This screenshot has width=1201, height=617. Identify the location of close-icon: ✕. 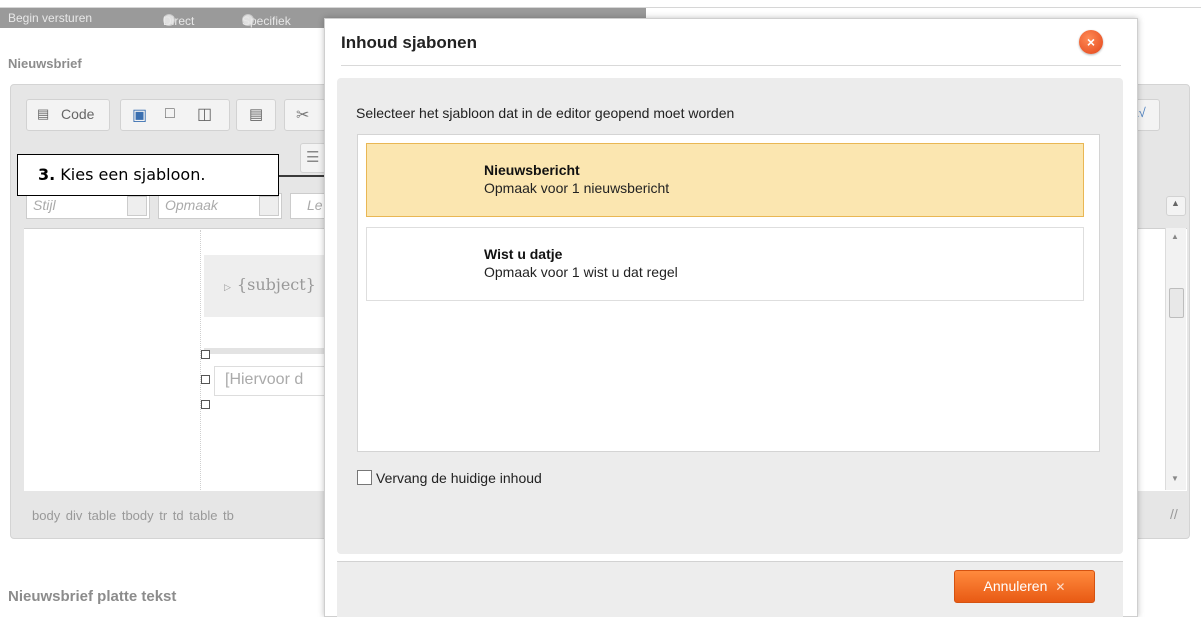
(1060, 587).